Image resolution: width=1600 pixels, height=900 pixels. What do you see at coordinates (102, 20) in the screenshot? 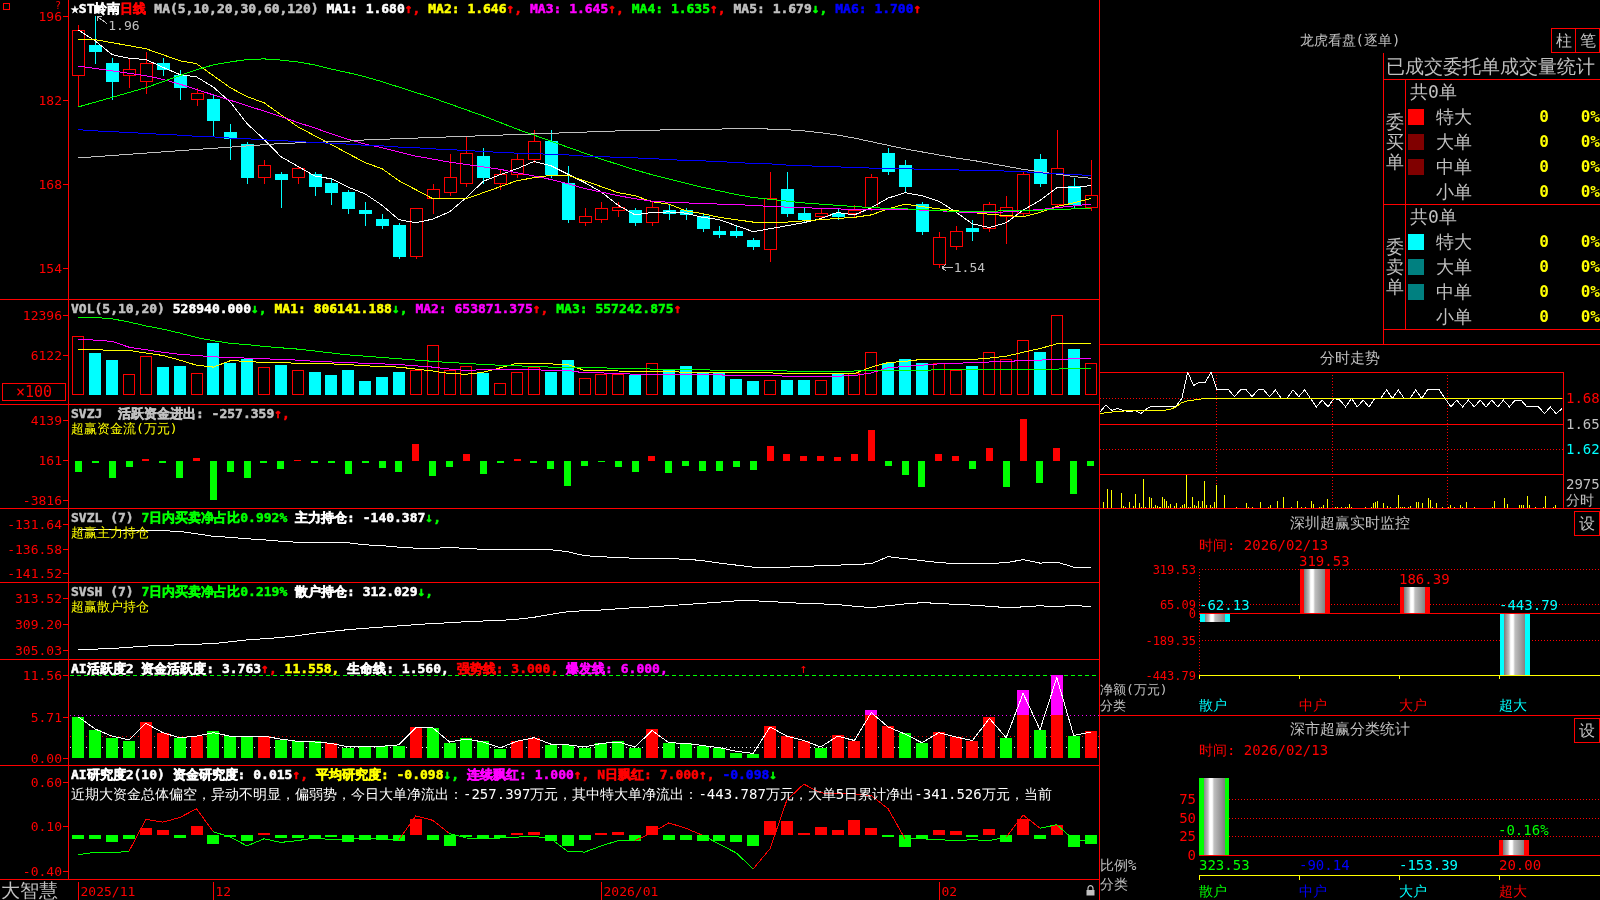
I see `pointer-icon` at bounding box center [102, 20].